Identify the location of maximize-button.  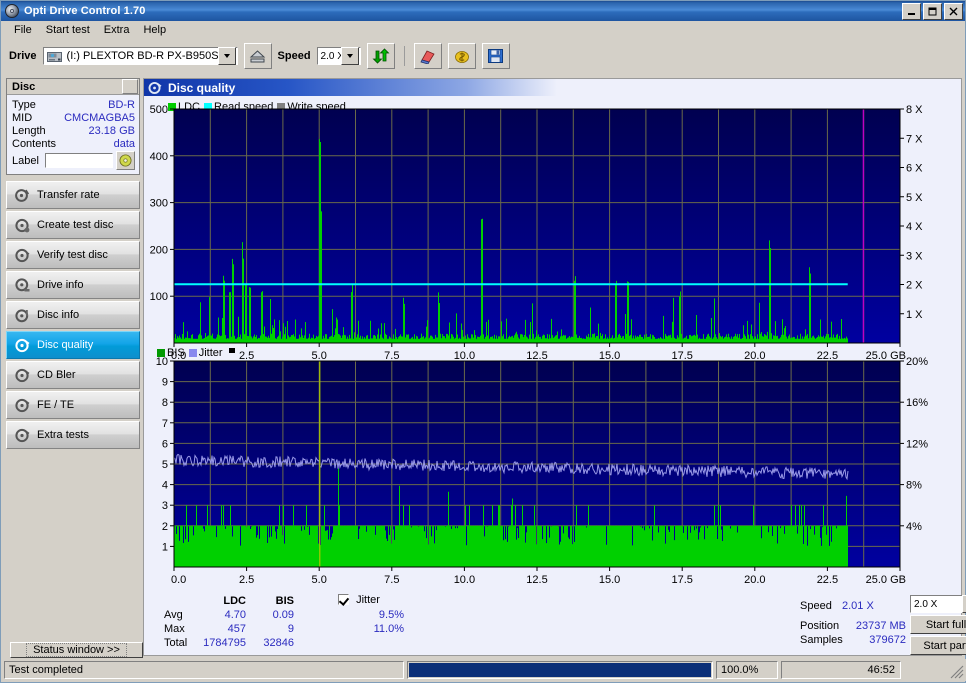
(932, 11).